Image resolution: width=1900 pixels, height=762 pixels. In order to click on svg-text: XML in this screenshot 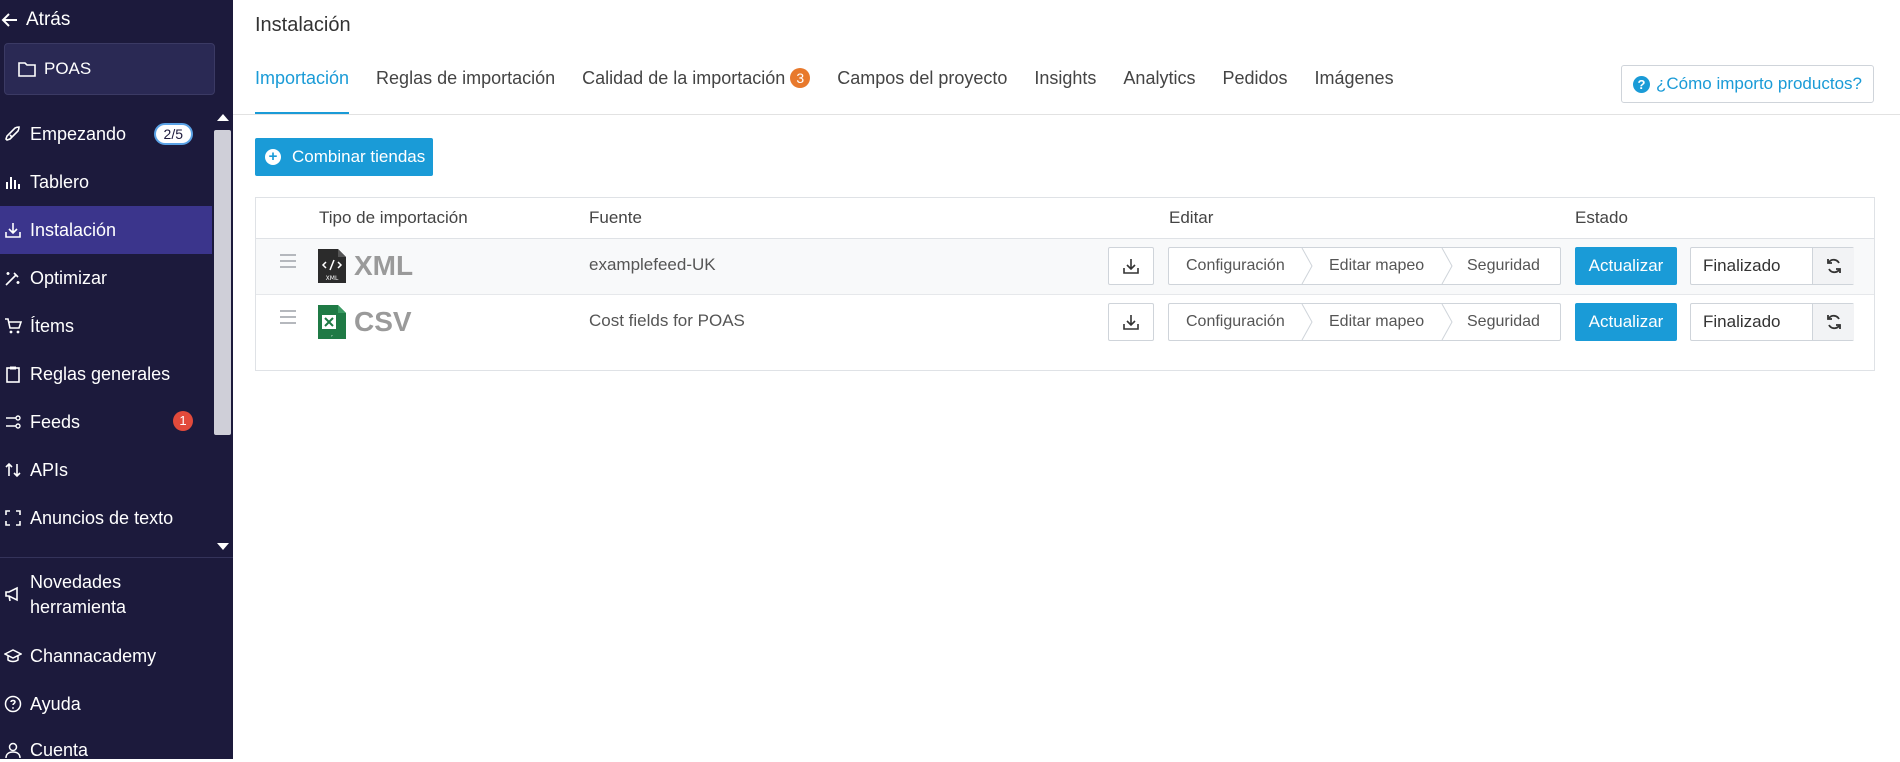, I will do `click(332, 278)`.